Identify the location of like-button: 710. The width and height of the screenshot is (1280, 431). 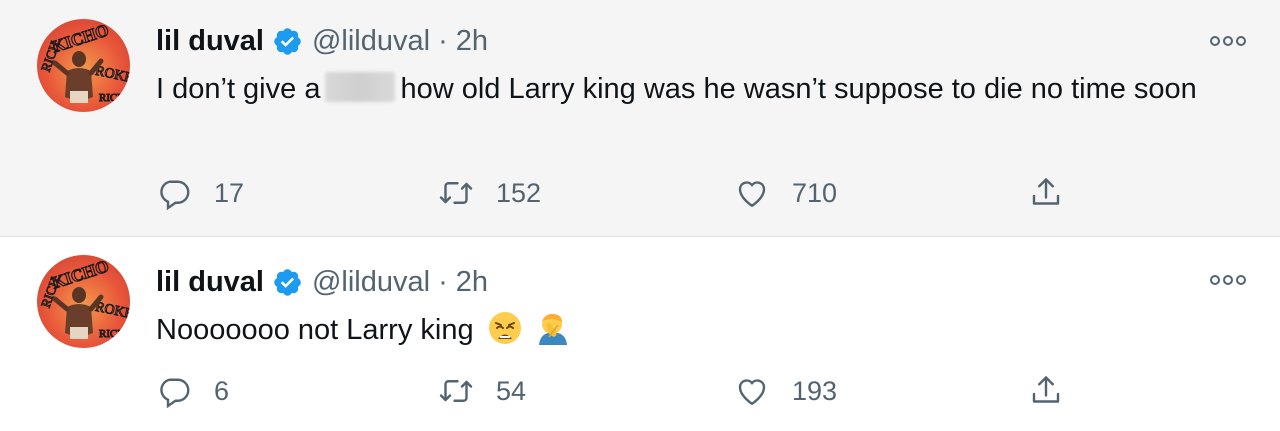
(785, 193).